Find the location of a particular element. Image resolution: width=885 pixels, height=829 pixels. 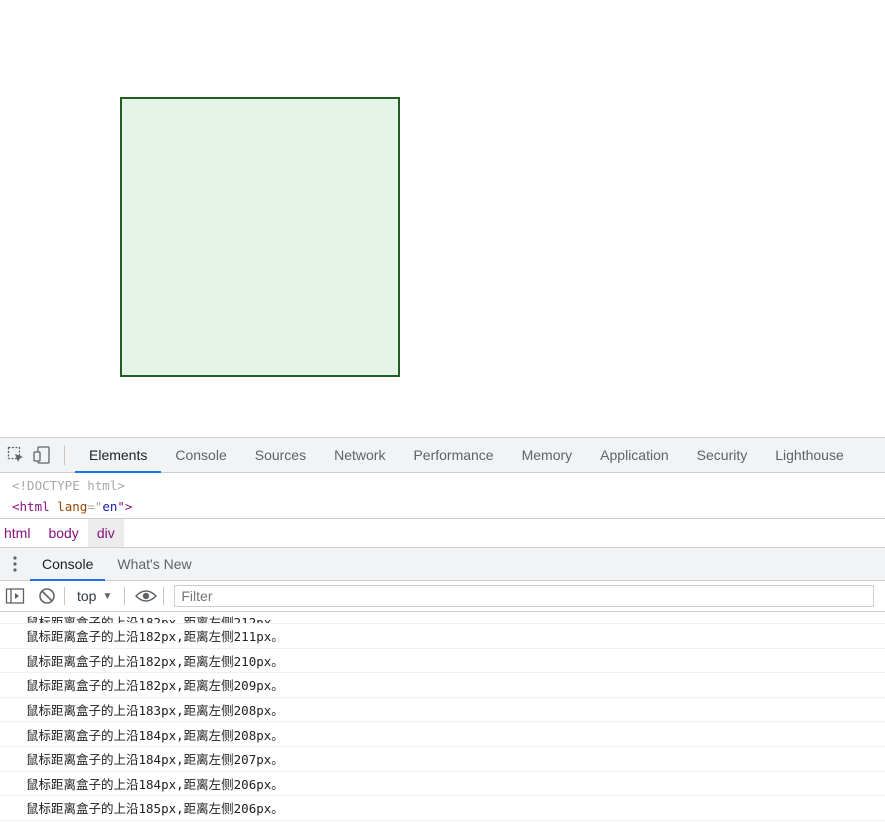

breadcrumb-body: body is located at coordinates (63, 533).